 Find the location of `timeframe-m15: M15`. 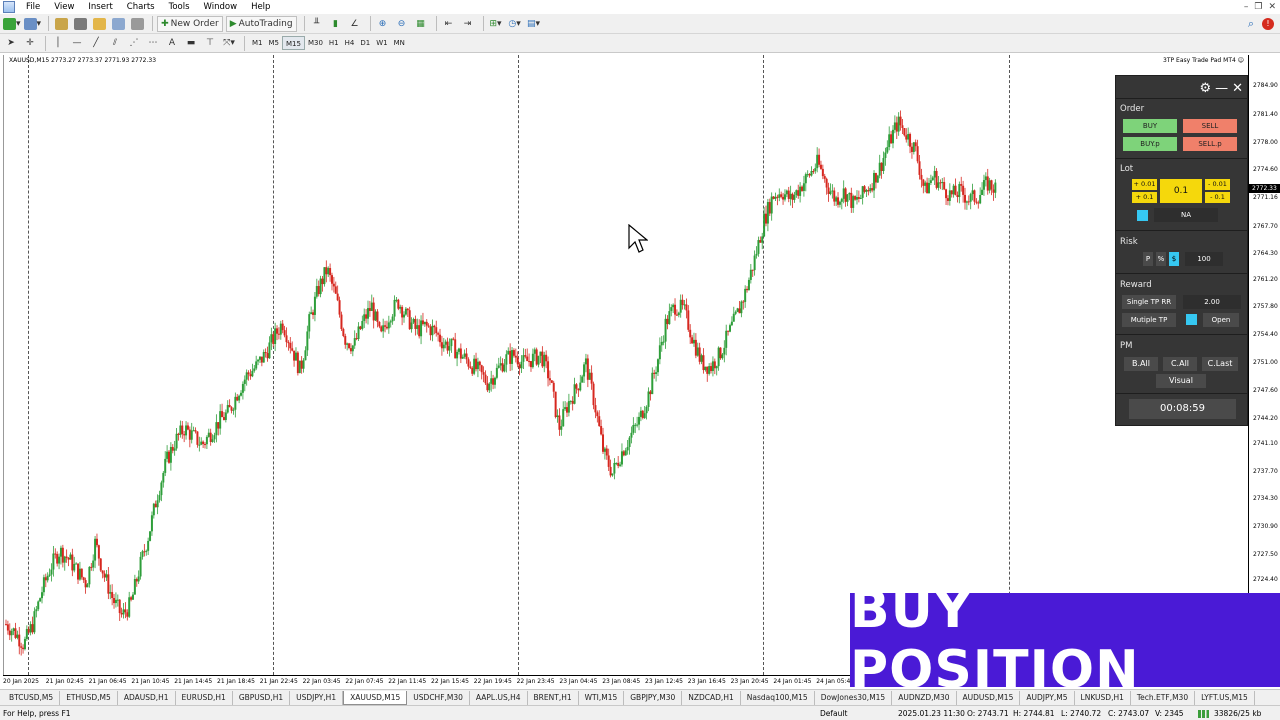

timeframe-m15: M15 is located at coordinates (293, 43).